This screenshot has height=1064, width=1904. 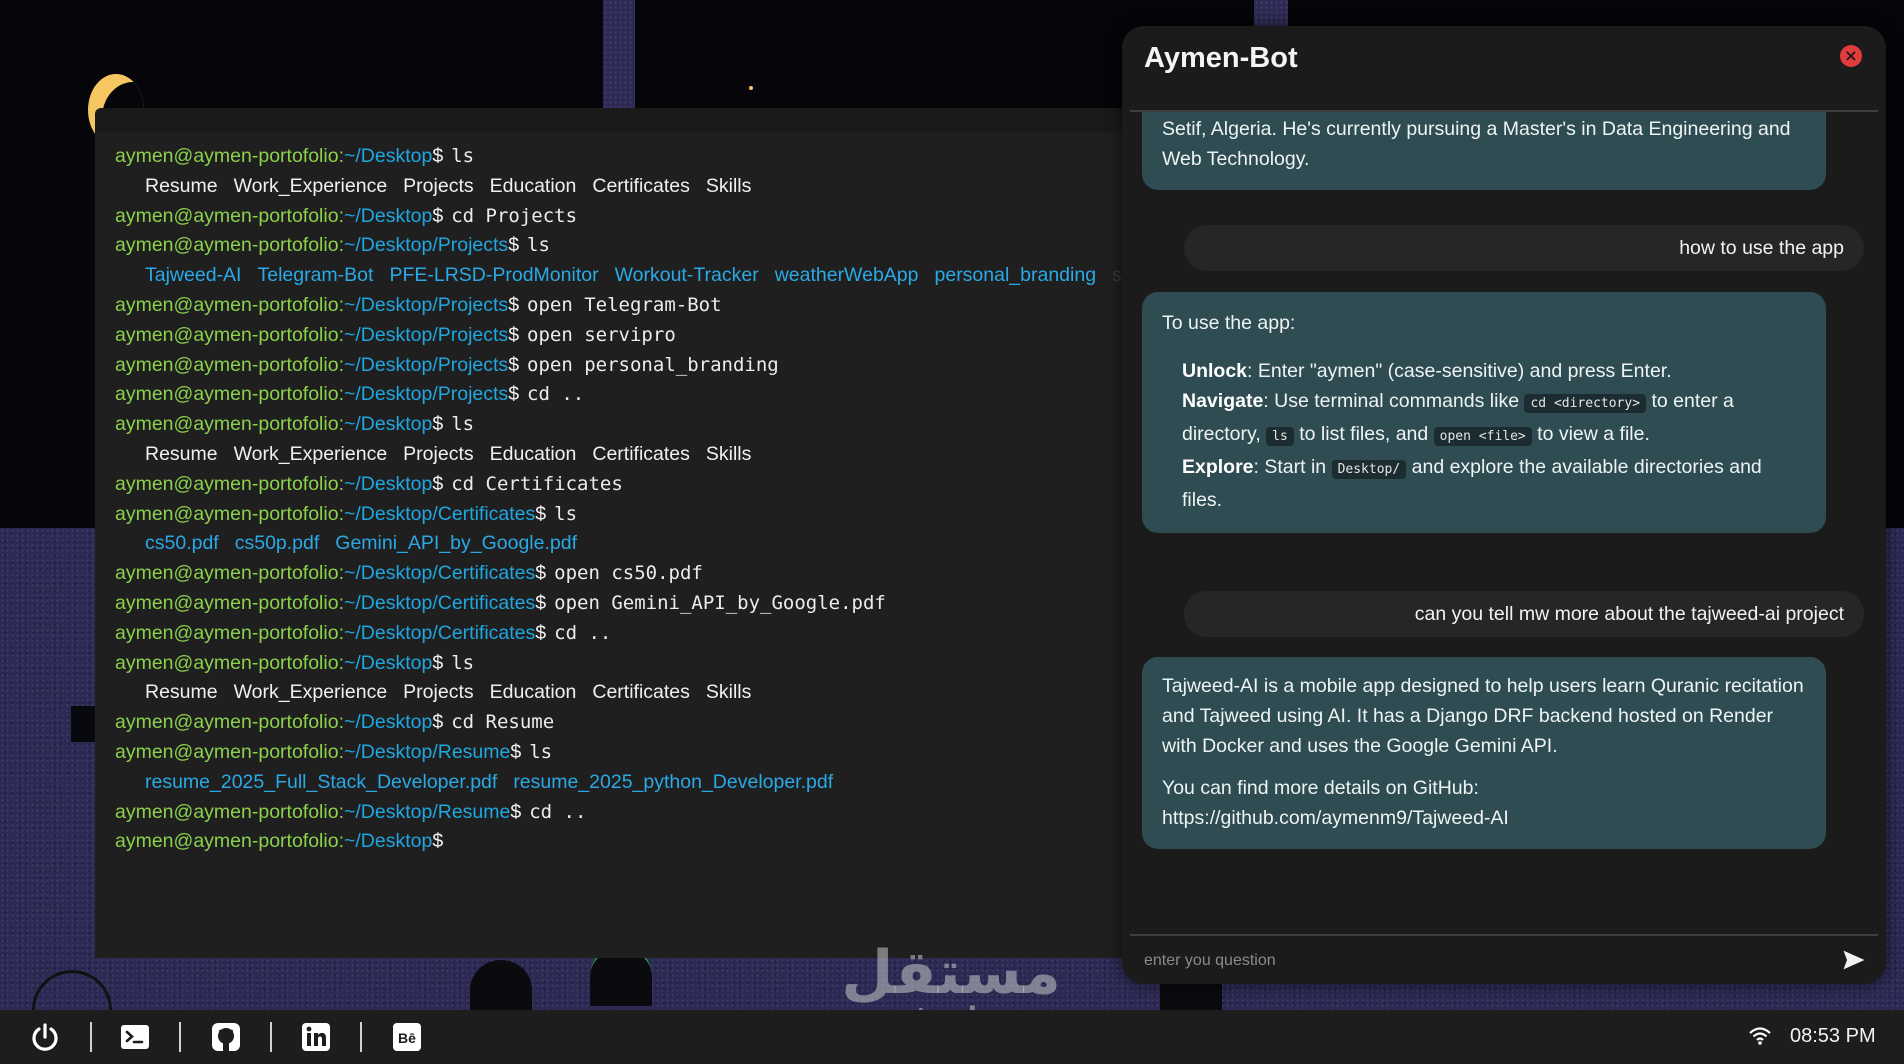 I want to click on directory-entry: personal_branding, so click(x=1016, y=275).